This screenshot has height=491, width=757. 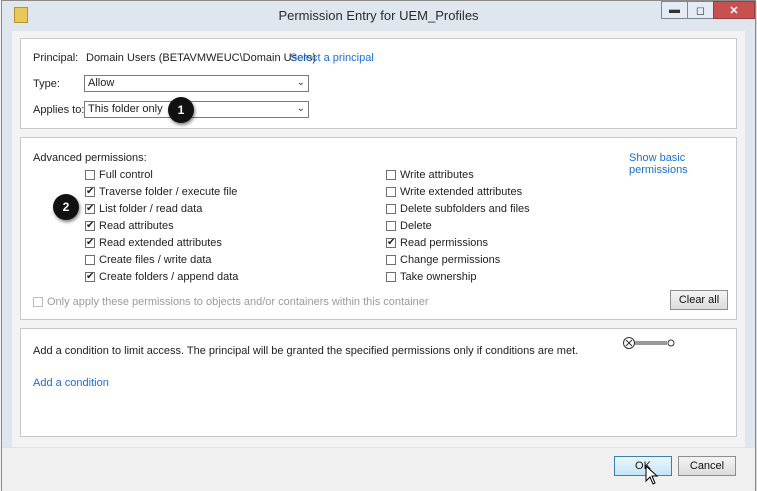 What do you see at coordinates (707, 466) in the screenshot?
I see `cancel-button: Cancel` at bounding box center [707, 466].